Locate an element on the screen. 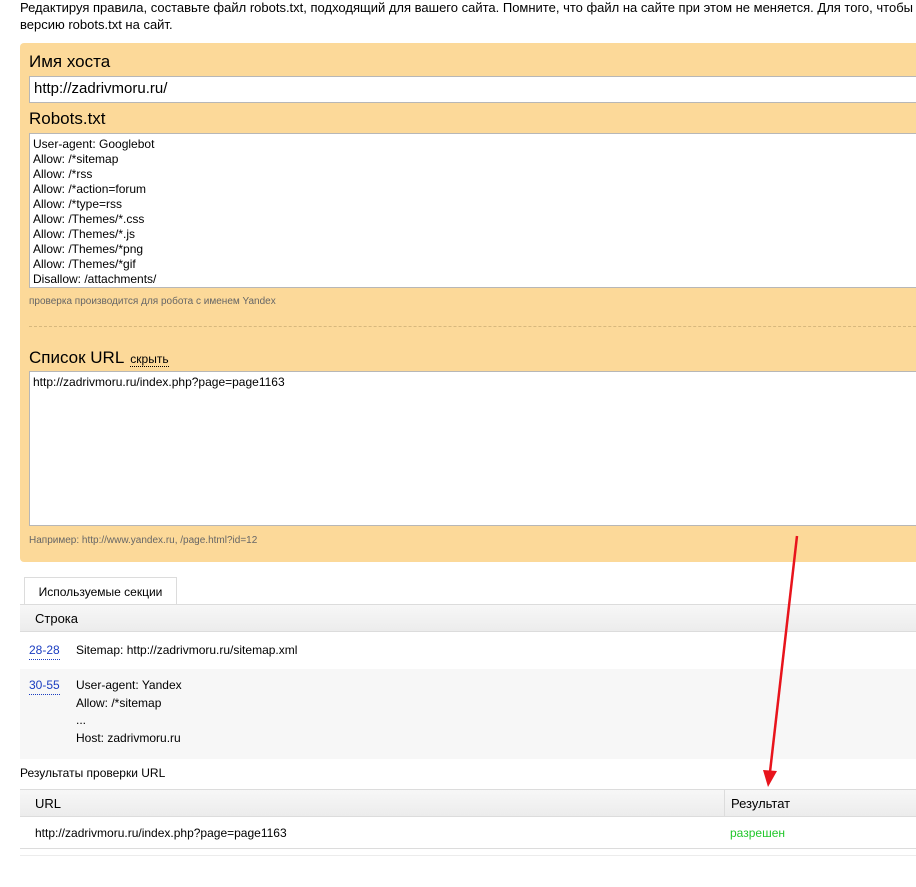 The width and height of the screenshot is (916, 887). results-header: URL Результат is located at coordinates (468, 803).